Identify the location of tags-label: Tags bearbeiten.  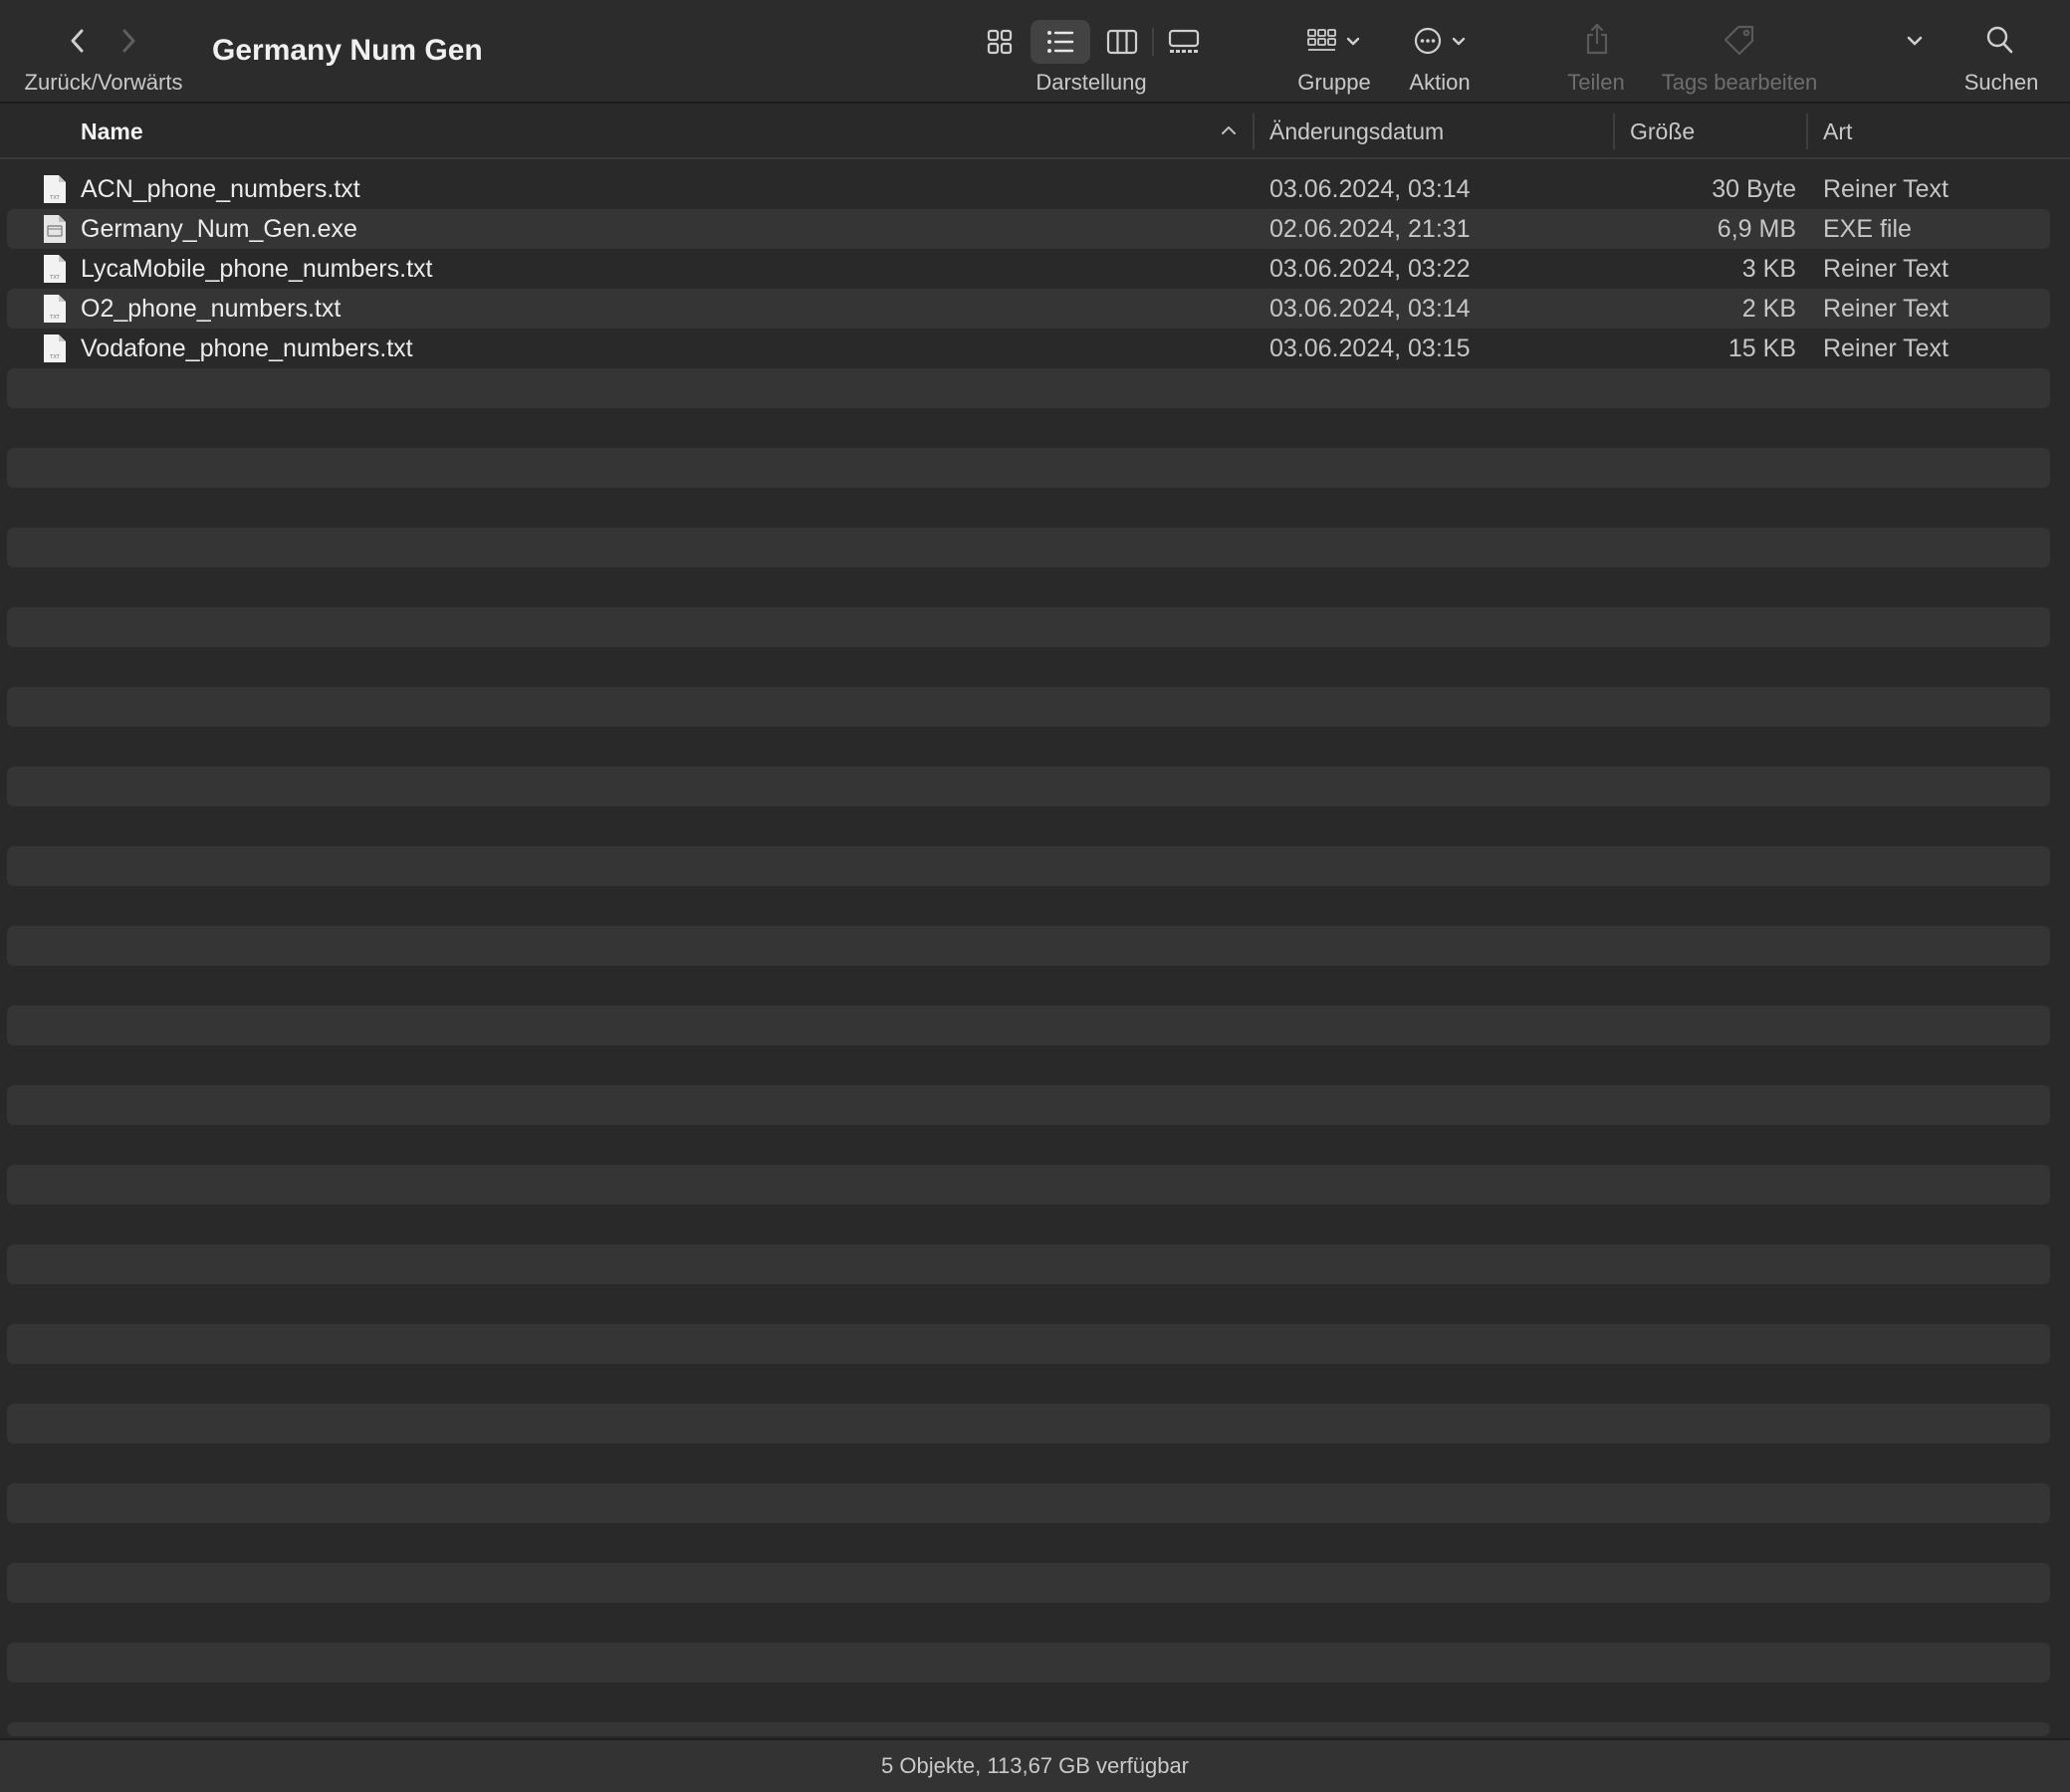
(1739, 83).